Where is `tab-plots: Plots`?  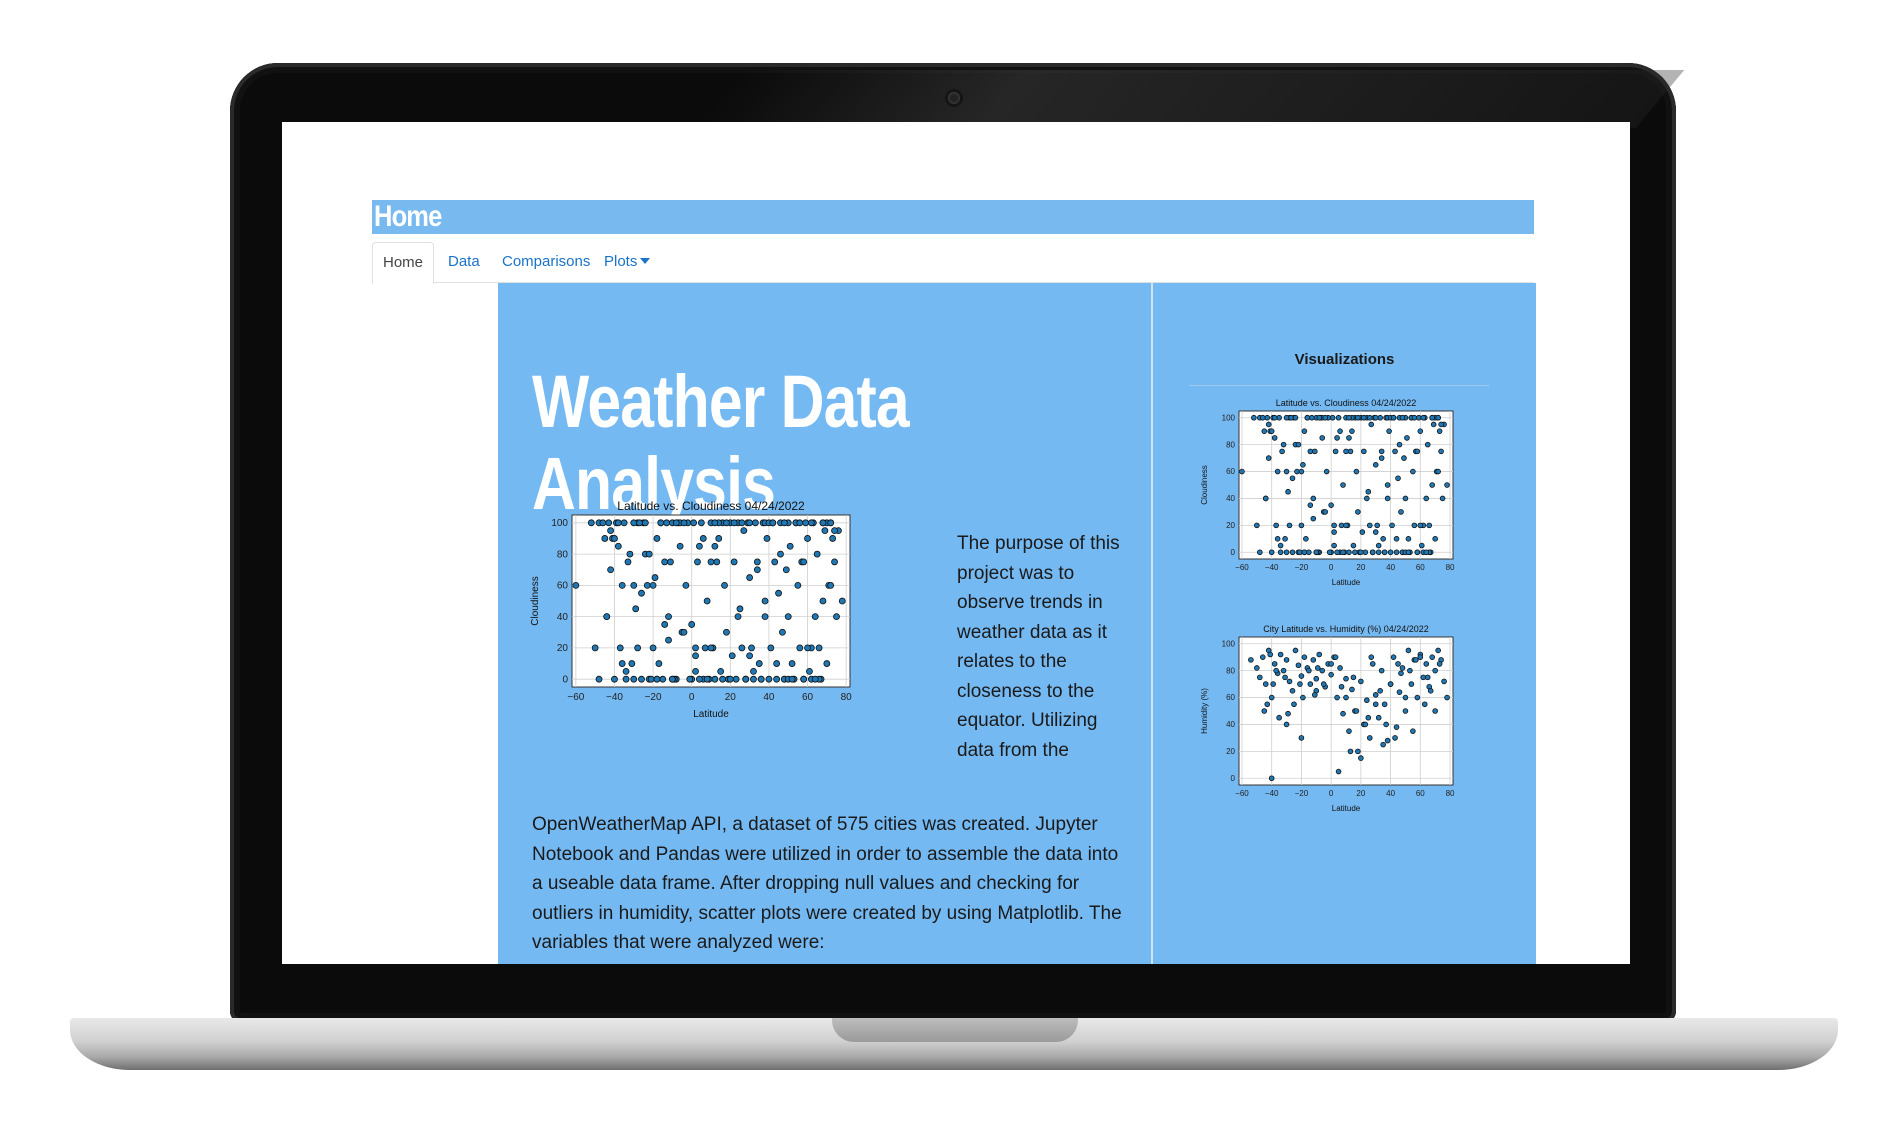 tab-plots: Plots is located at coordinates (627, 262).